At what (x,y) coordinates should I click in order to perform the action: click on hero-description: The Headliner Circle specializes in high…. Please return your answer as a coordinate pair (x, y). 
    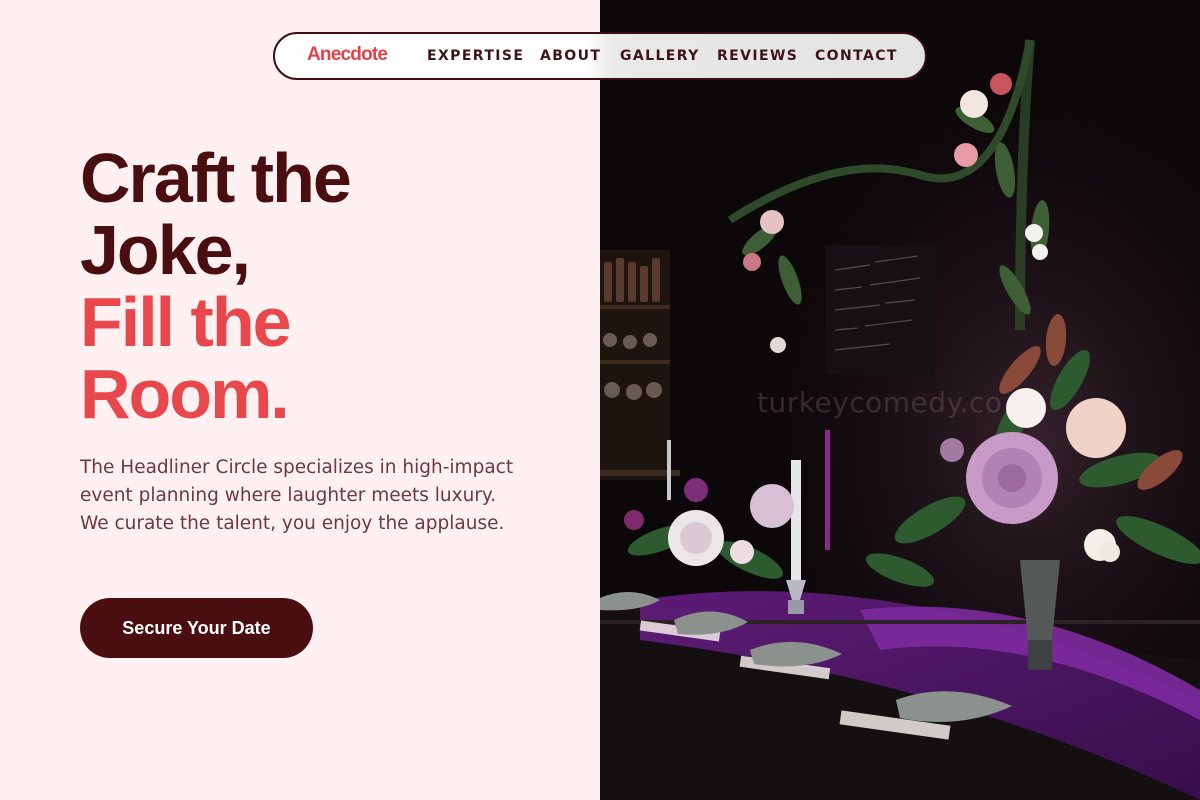
    Looking at the image, I should click on (297, 495).